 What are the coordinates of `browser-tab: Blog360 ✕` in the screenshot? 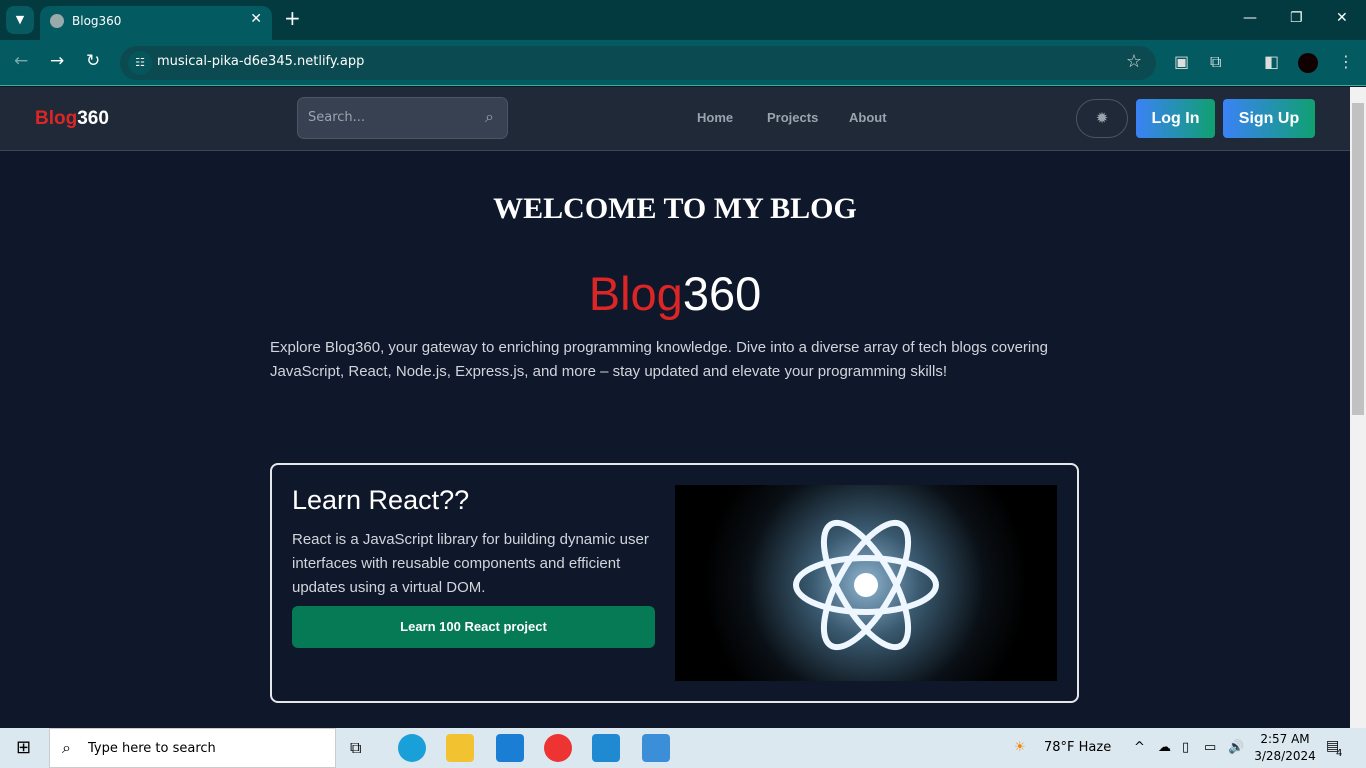 It's located at (156, 23).